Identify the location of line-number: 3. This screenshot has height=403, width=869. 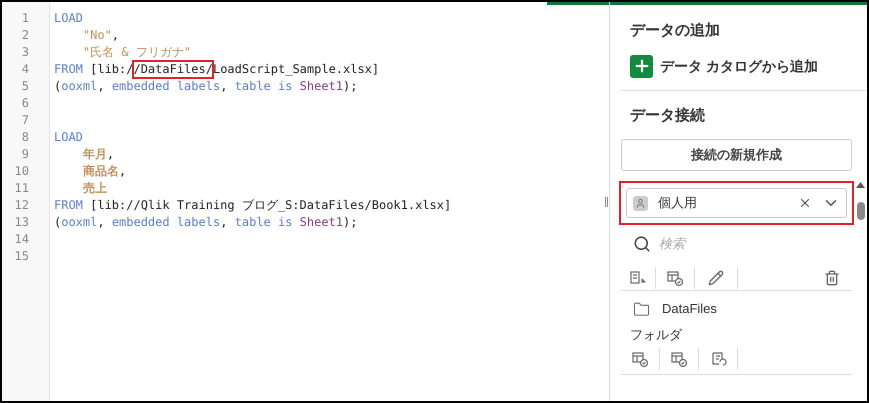
(25, 52).